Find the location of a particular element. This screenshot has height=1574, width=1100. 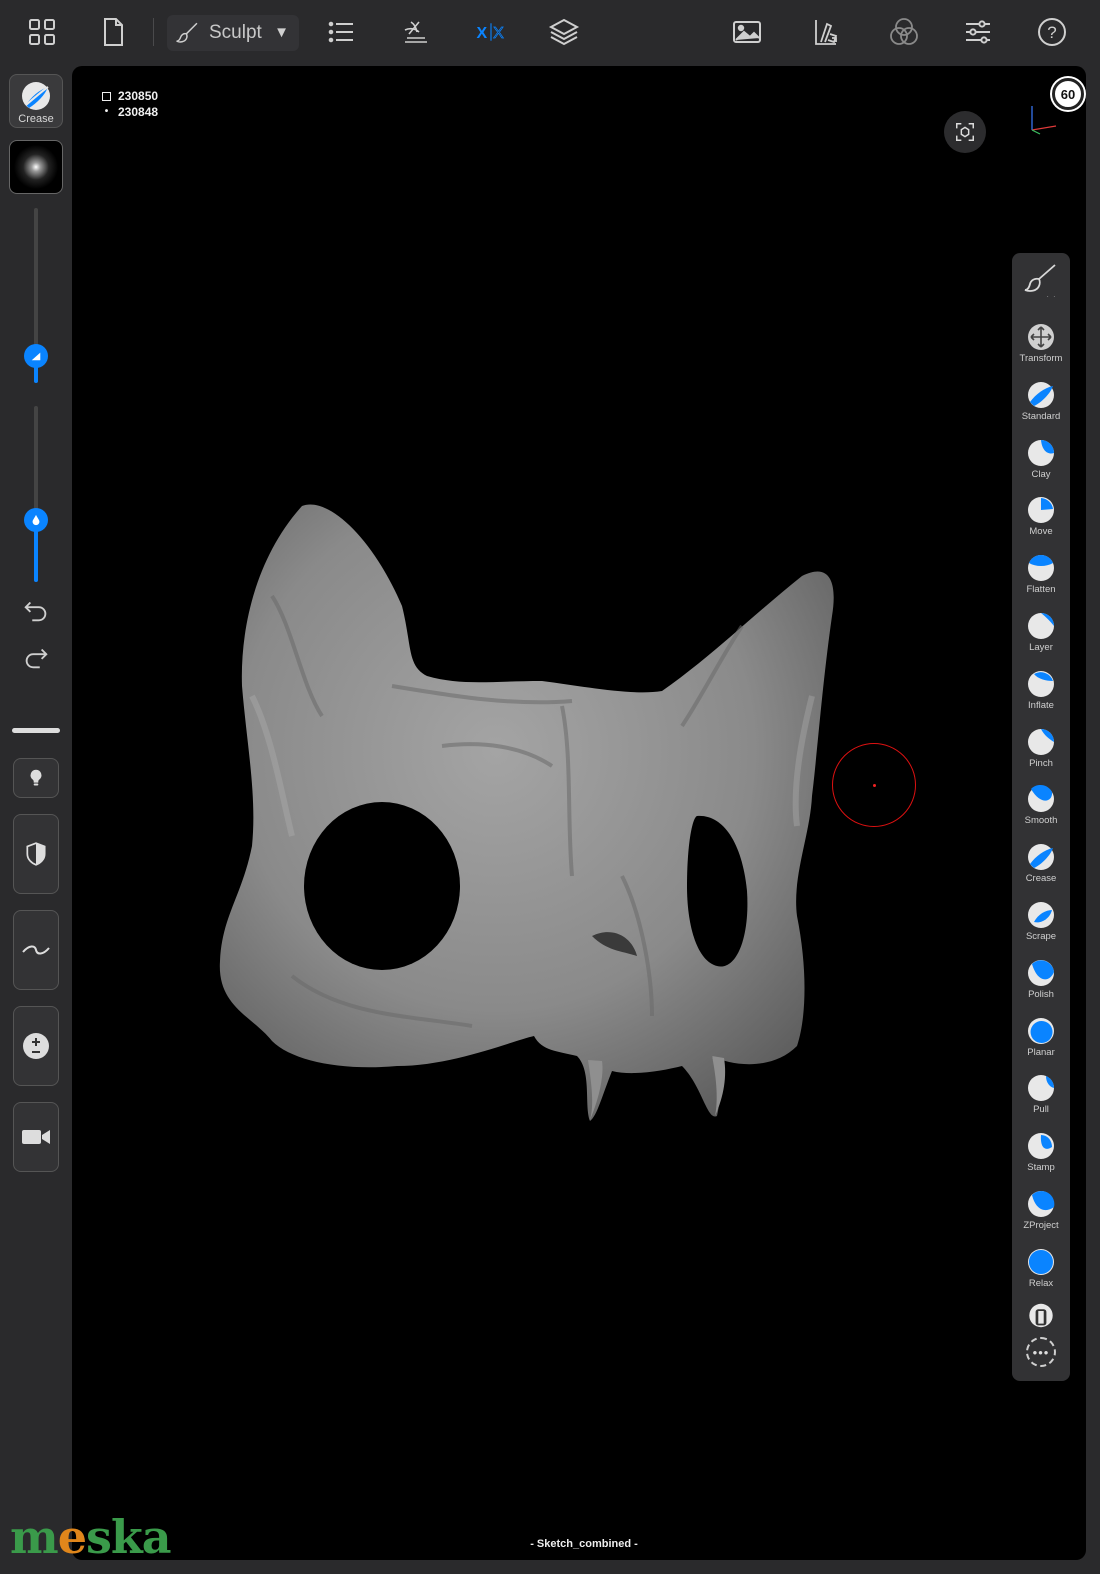

layers-icon is located at coordinates (564, 32).